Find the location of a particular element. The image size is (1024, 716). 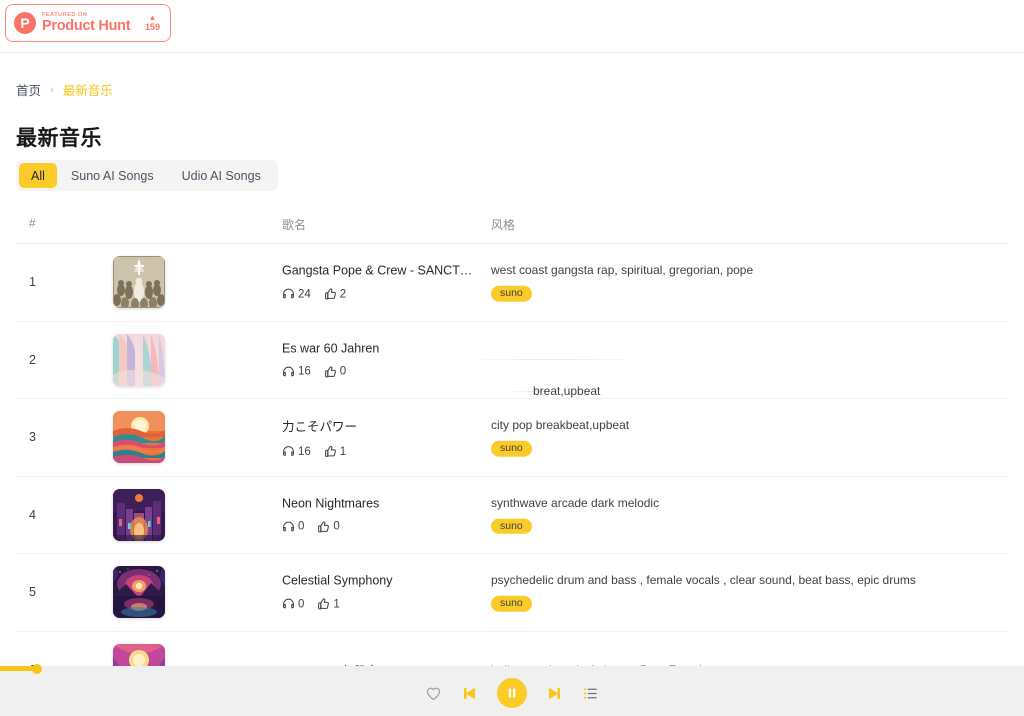

breadcrumb-home-link: 首页 is located at coordinates (28, 89).